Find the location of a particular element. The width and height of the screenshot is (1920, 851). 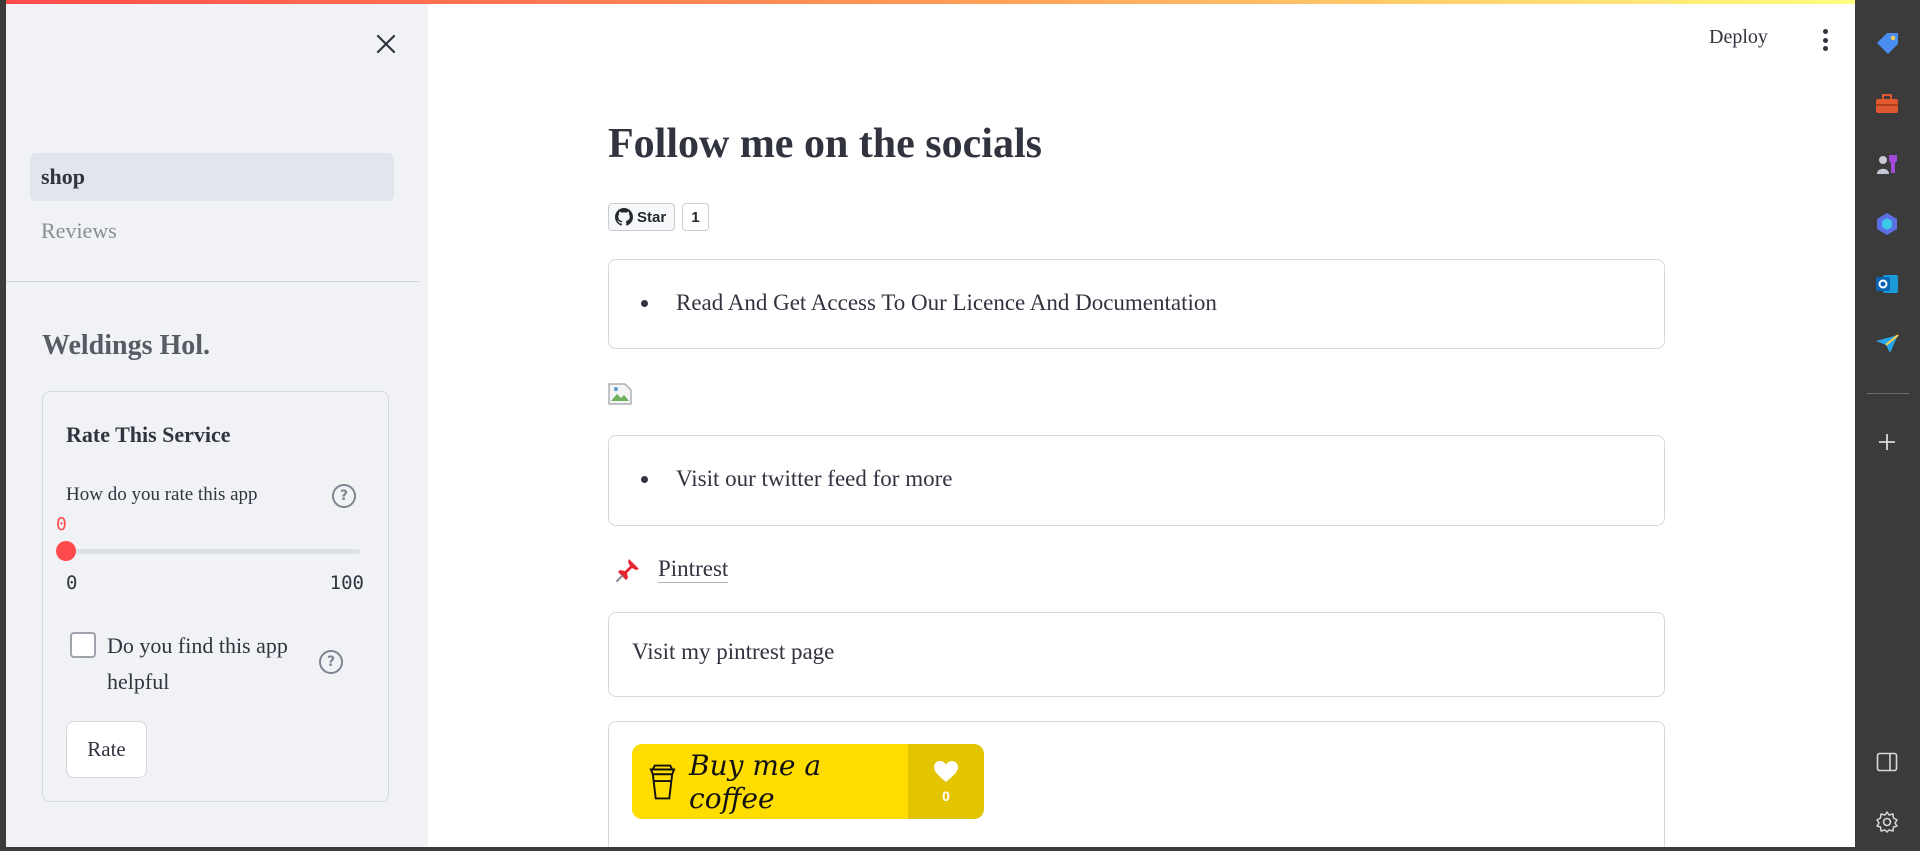

github-star-label: Star is located at coordinates (652, 217).